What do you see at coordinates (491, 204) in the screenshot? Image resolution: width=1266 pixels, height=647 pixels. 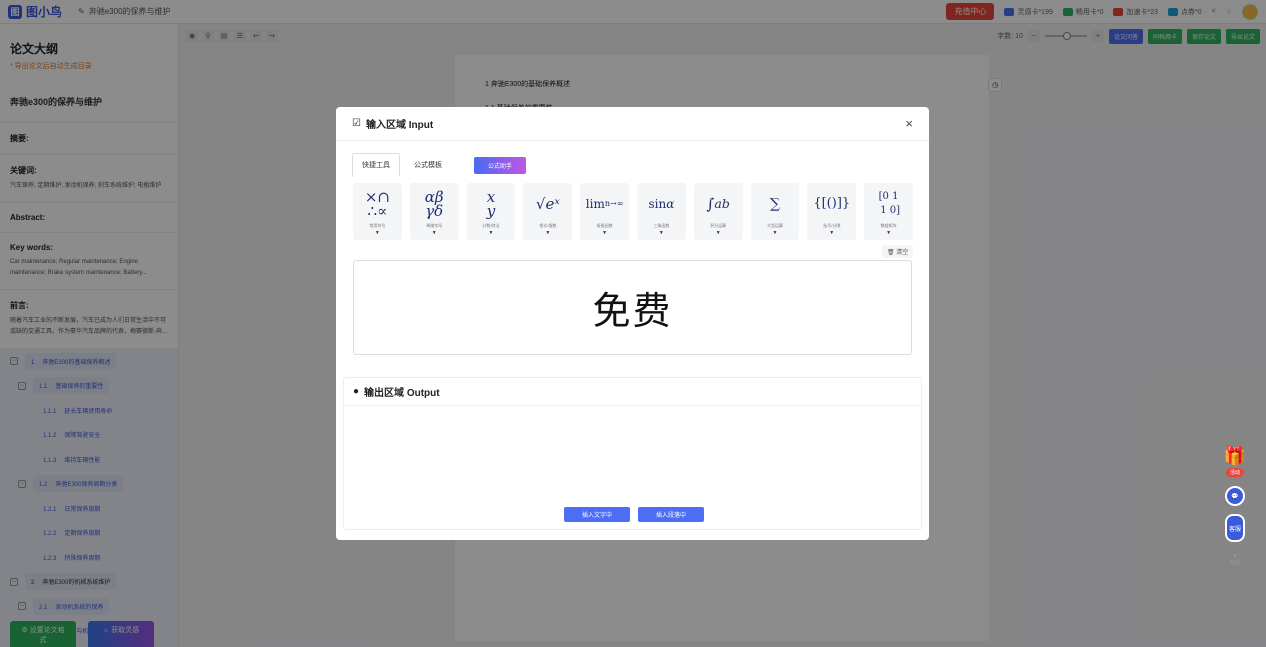 I see `symbol-glyph: xy` at bounding box center [491, 204].